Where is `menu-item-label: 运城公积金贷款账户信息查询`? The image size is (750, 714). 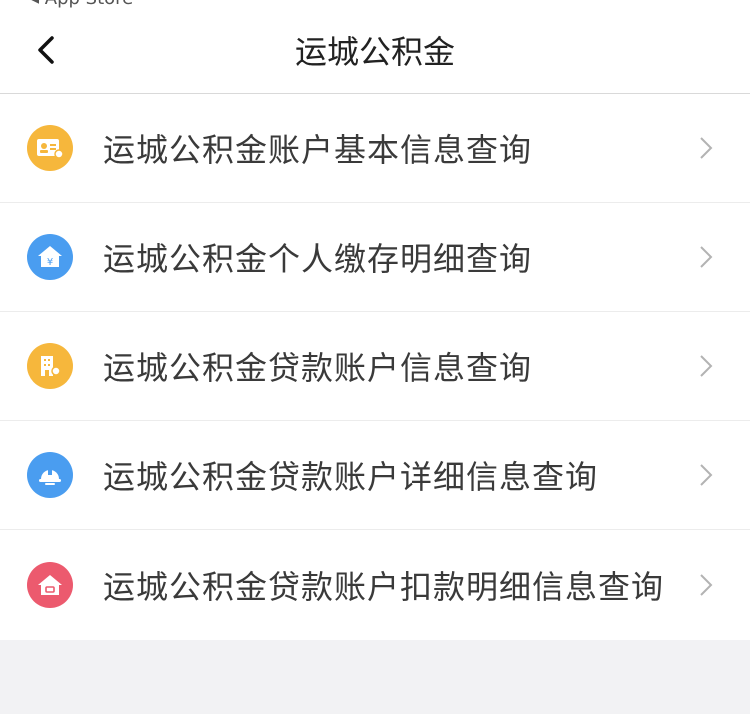 menu-item-label: 运城公积金贷款账户信息查询 is located at coordinates (318, 368).